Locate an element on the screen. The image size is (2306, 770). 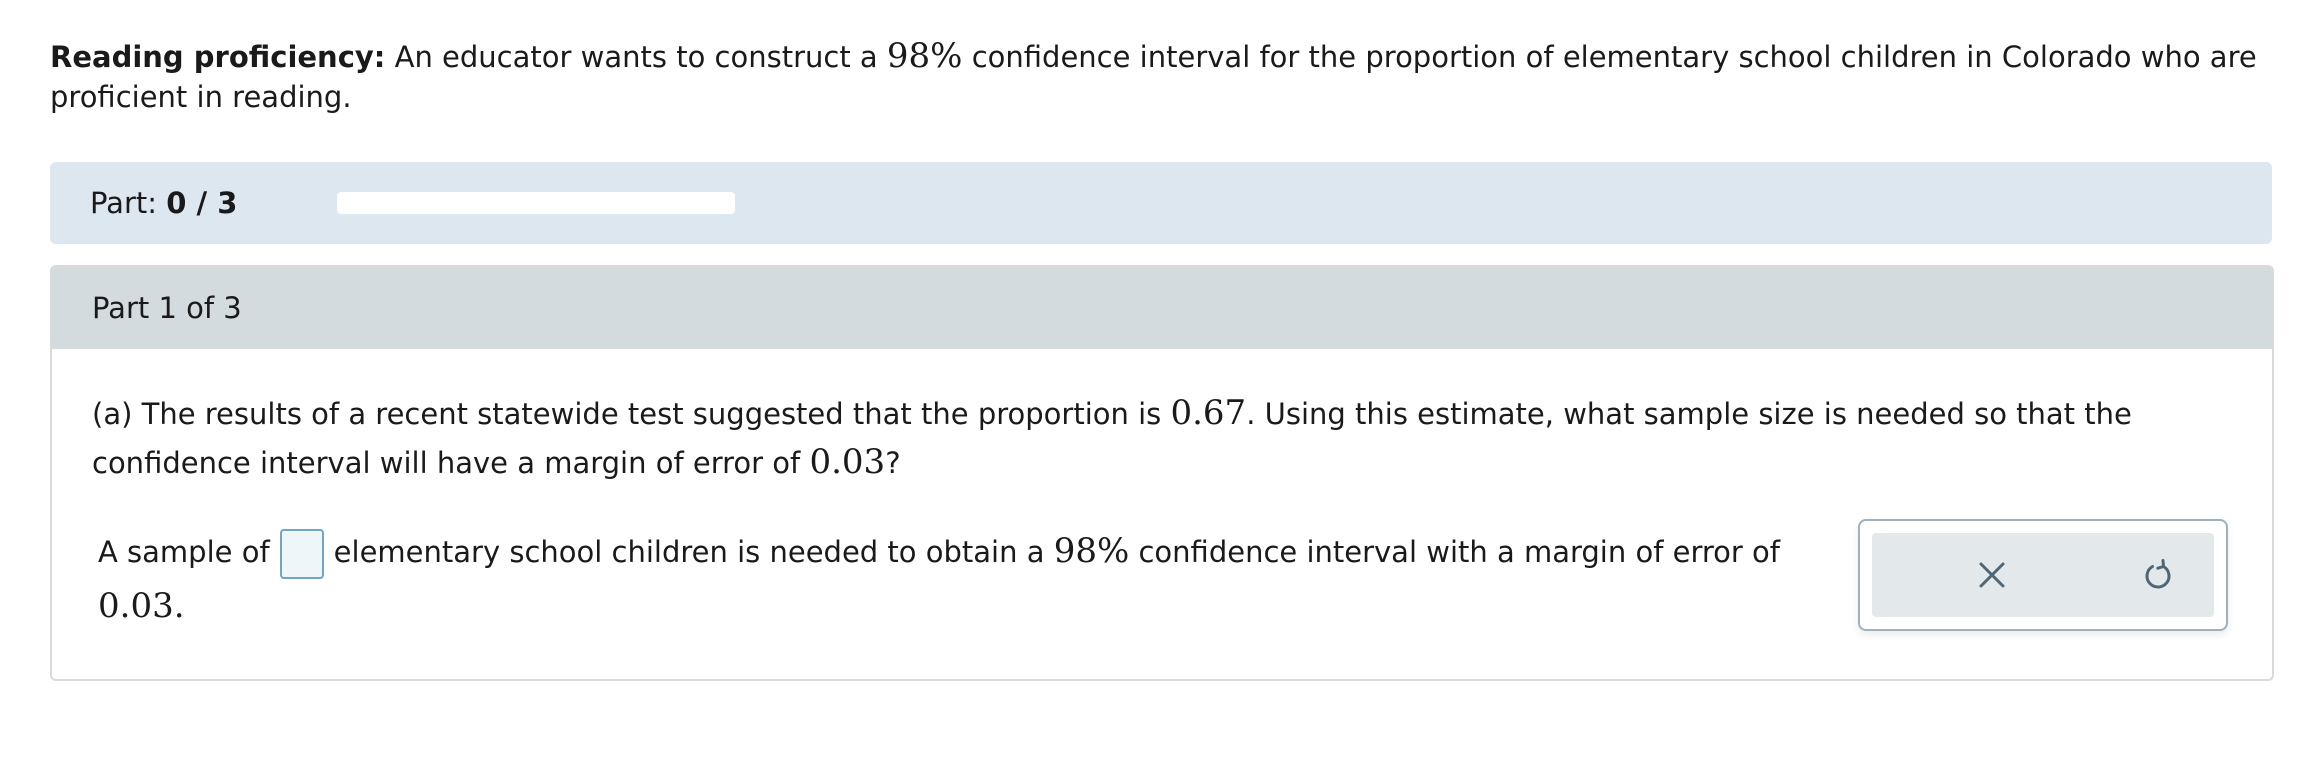
progress-track is located at coordinates (536, 203).